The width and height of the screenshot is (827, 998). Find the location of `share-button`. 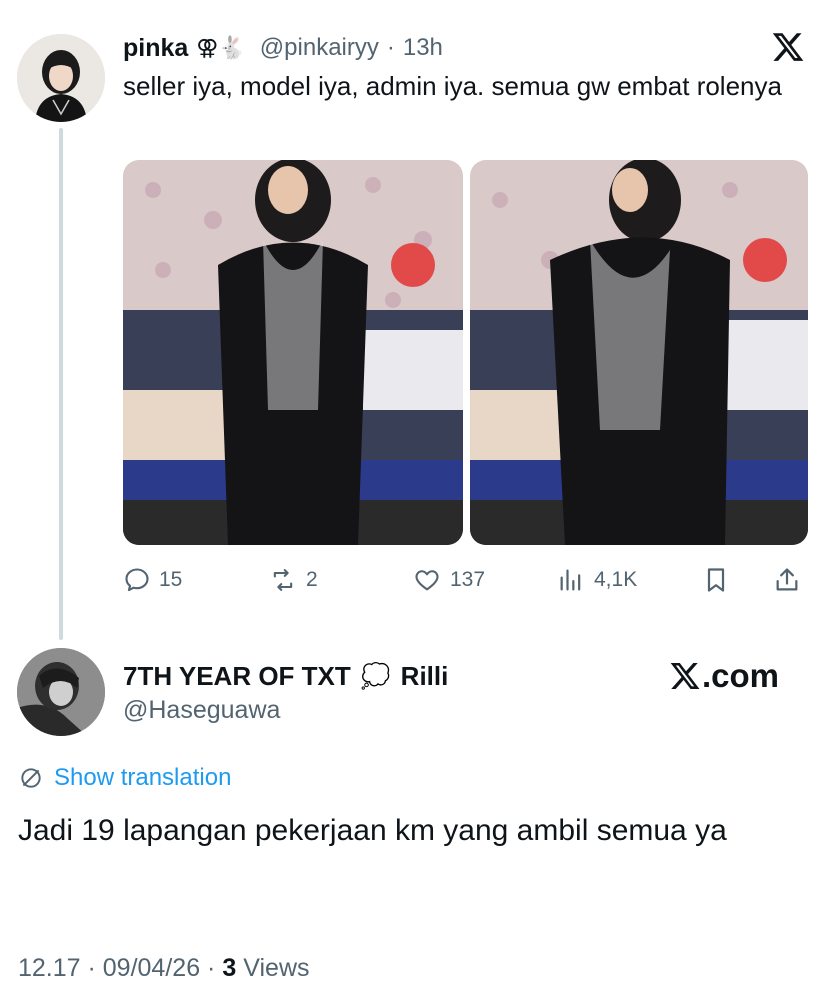

share-button is located at coordinates (787, 580).